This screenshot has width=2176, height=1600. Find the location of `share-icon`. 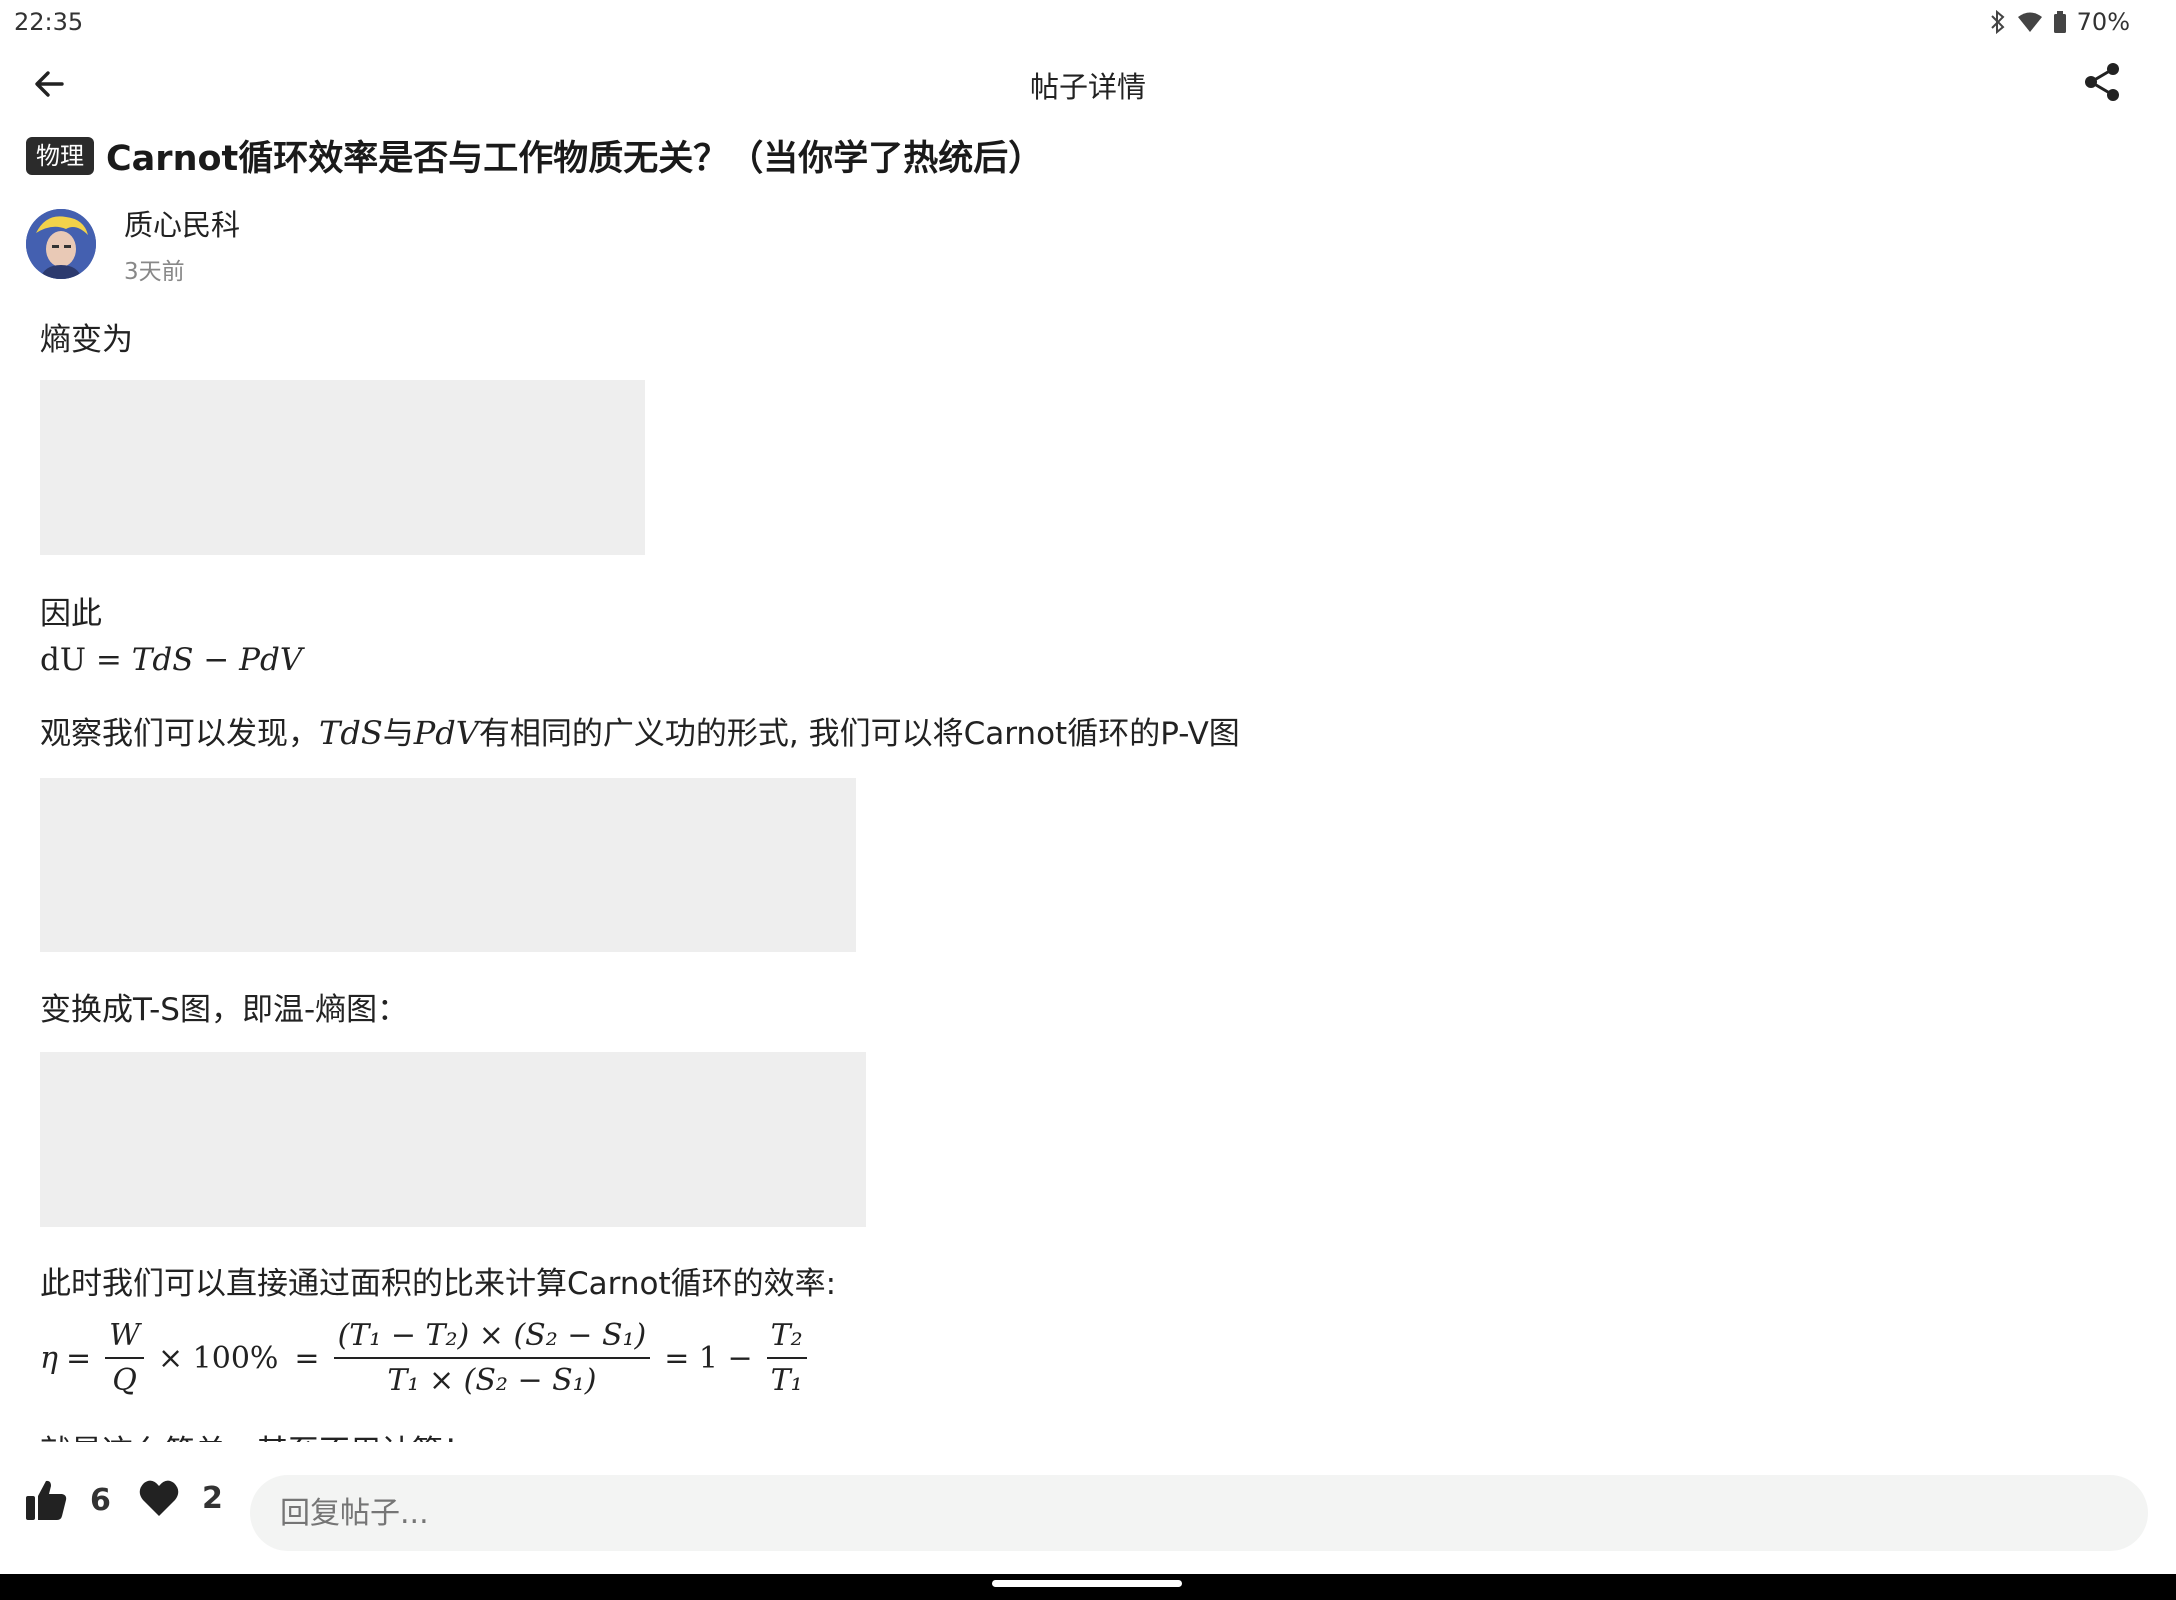

share-icon is located at coordinates (2102, 82).